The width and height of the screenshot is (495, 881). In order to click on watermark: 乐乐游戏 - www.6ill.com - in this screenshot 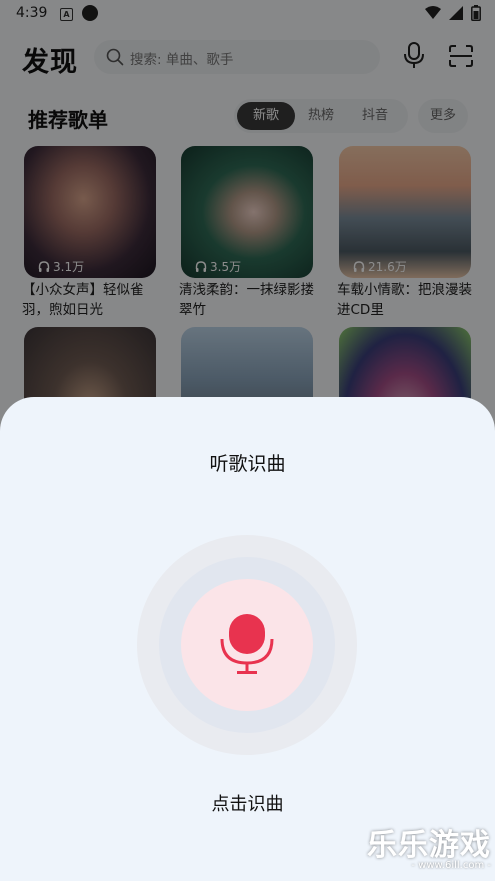, I will do `click(429, 845)`.